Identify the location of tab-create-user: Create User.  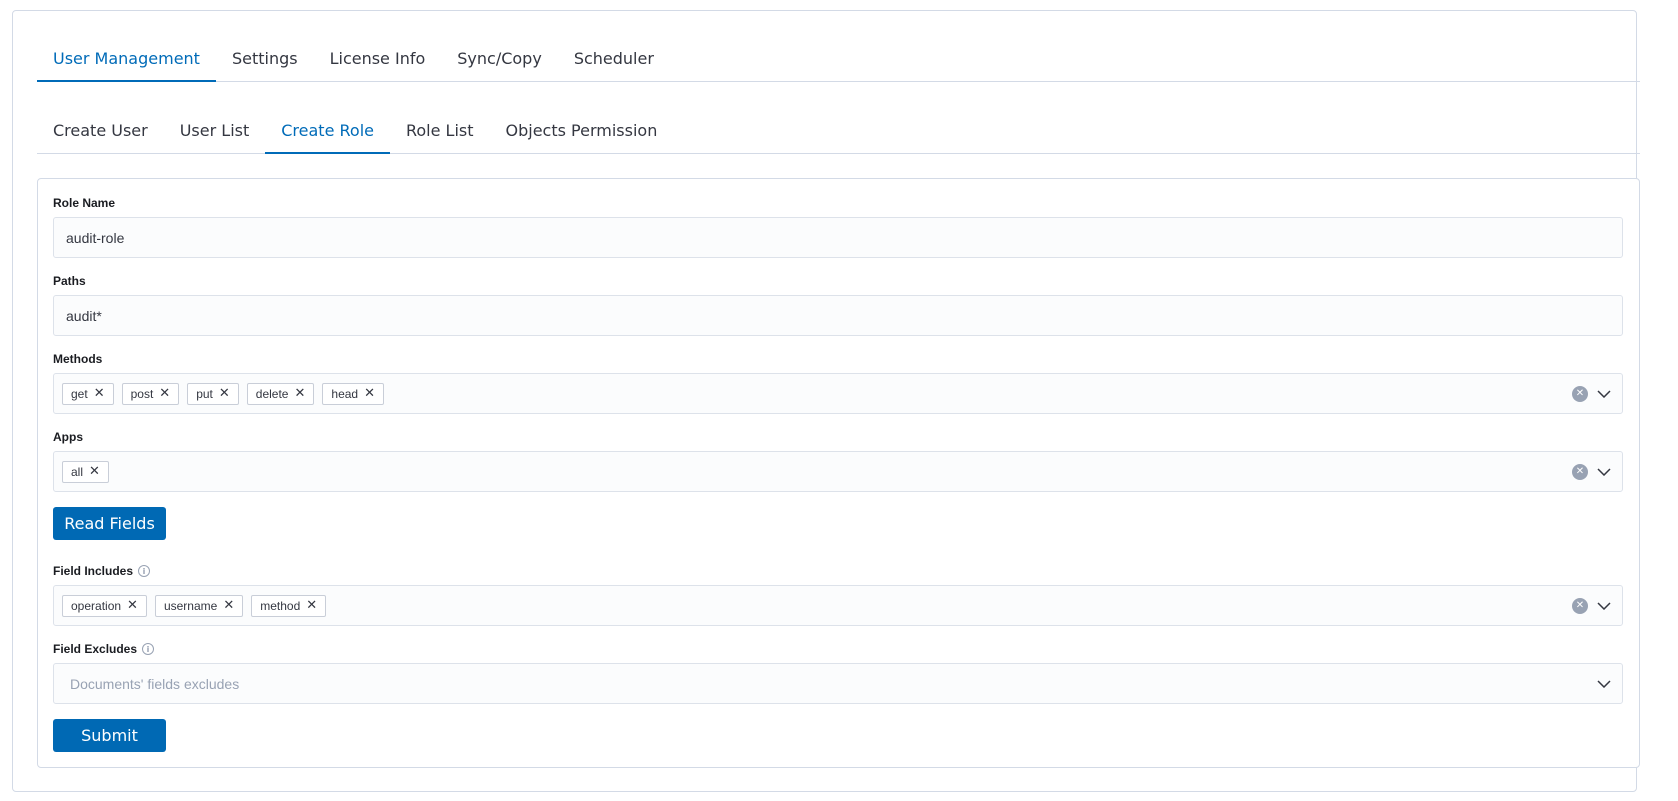
(100, 130).